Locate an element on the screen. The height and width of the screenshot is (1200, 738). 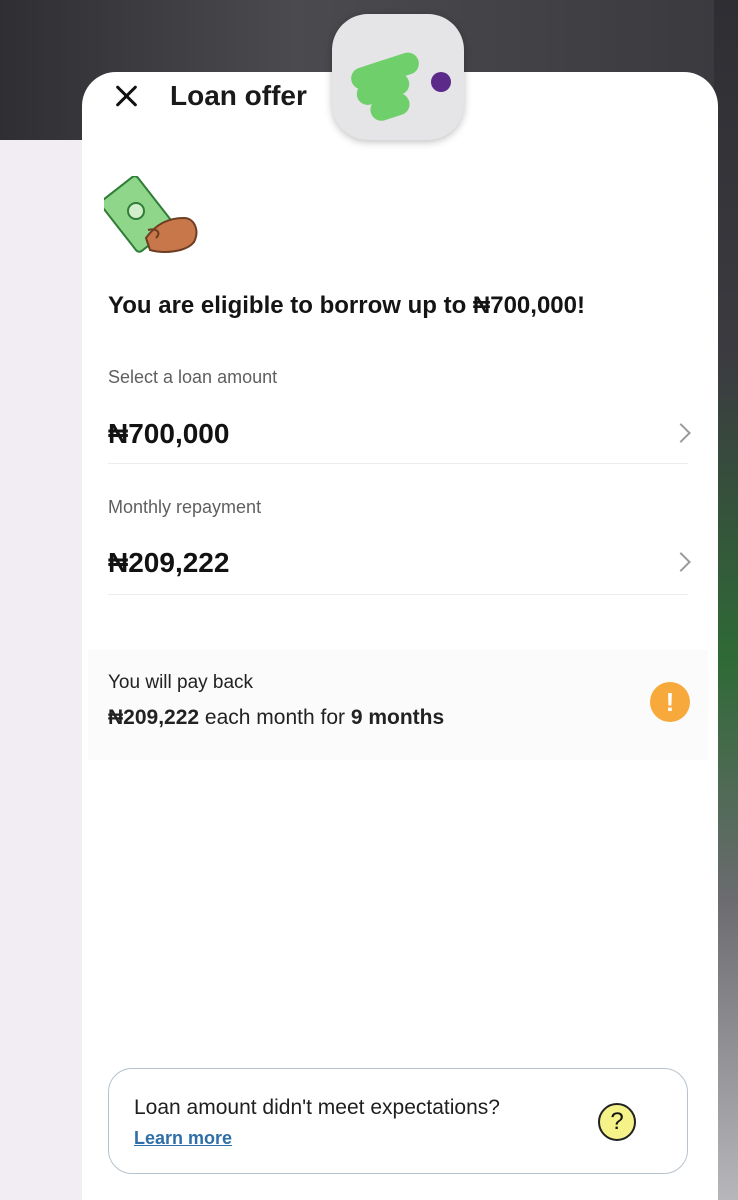
payback-info-panel is located at coordinates (398, 705).